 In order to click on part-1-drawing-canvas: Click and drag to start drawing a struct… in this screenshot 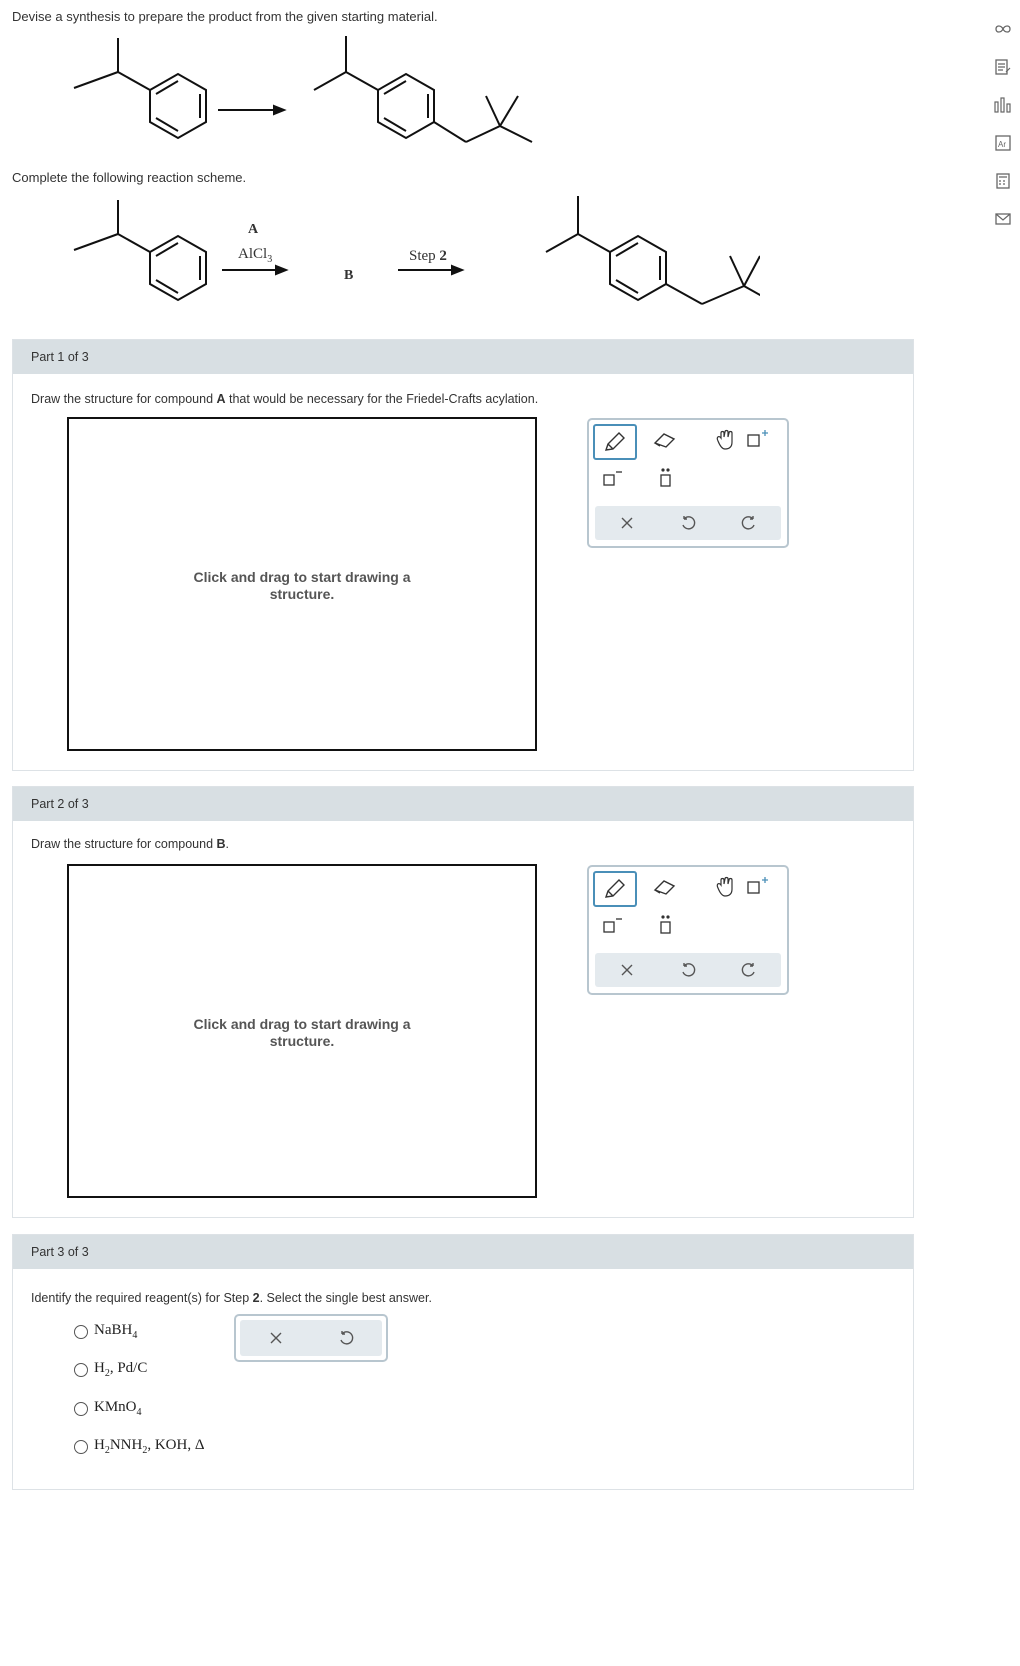, I will do `click(302, 584)`.